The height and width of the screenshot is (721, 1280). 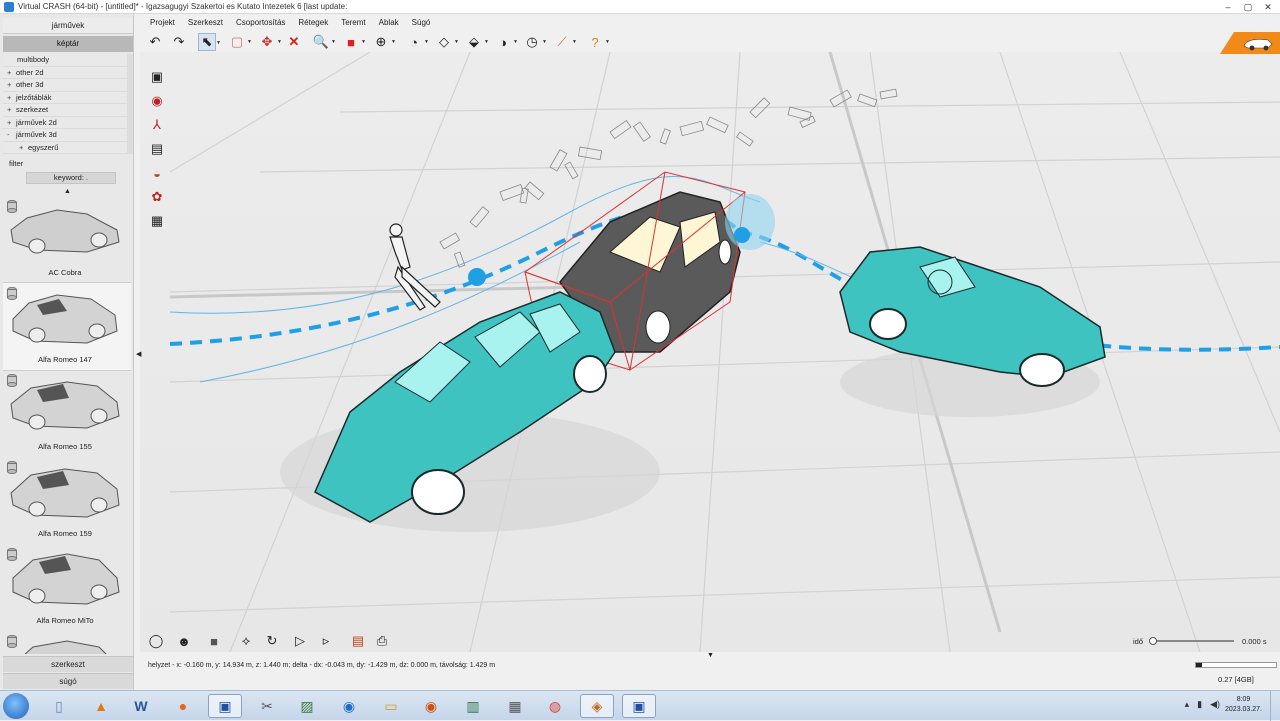 I want to click on head-icon: ☻, so click(x=184, y=641).